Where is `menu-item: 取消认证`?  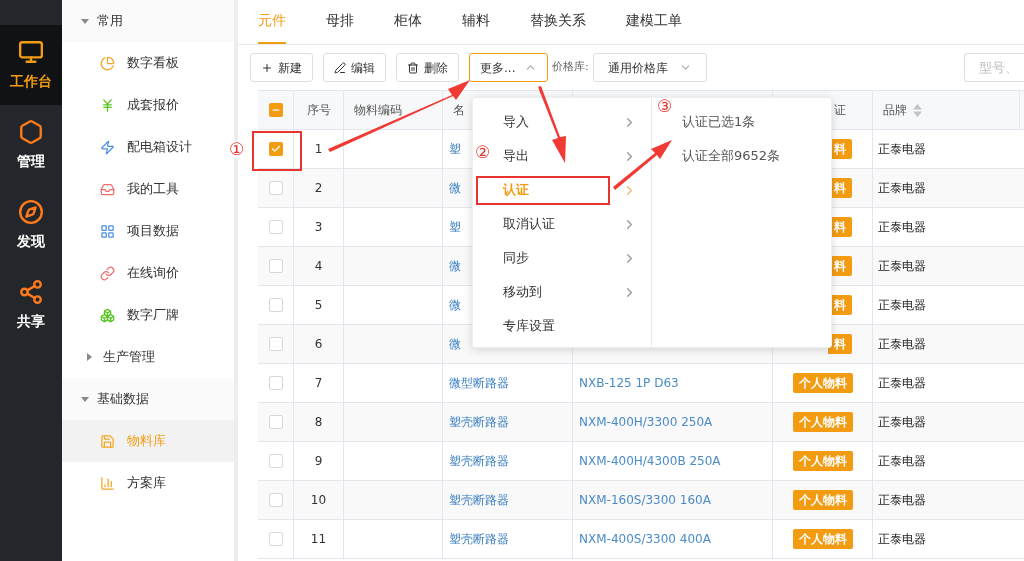
menu-item: 取消认证 is located at coordinates (529, 224).